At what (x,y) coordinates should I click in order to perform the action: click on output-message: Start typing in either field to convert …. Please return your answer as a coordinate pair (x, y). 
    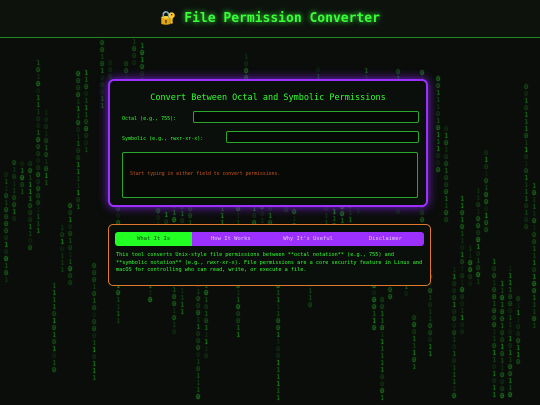
    Looking at the image, I should click on (205, 174).